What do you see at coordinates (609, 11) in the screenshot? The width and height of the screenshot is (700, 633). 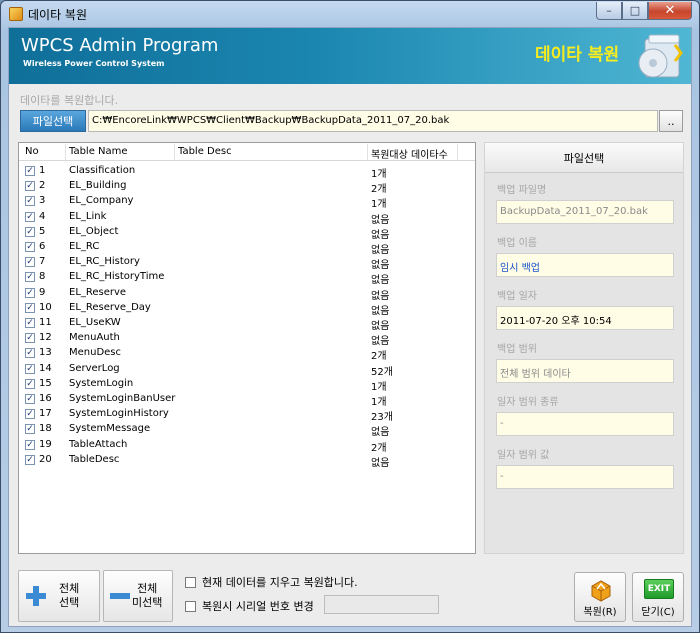 I see `minimize-button: –` at bounding box center [609, 11].